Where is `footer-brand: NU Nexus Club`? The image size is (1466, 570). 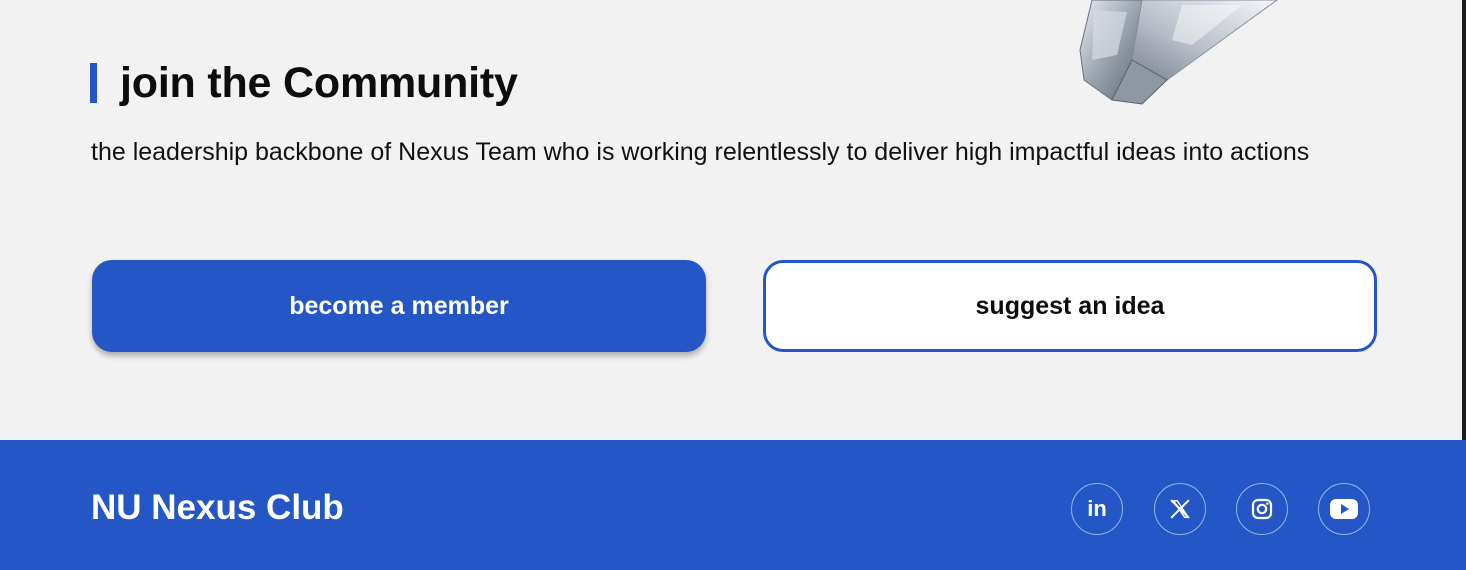
footer-brand: NU Nexus Club is located at coordinates (217, 507).